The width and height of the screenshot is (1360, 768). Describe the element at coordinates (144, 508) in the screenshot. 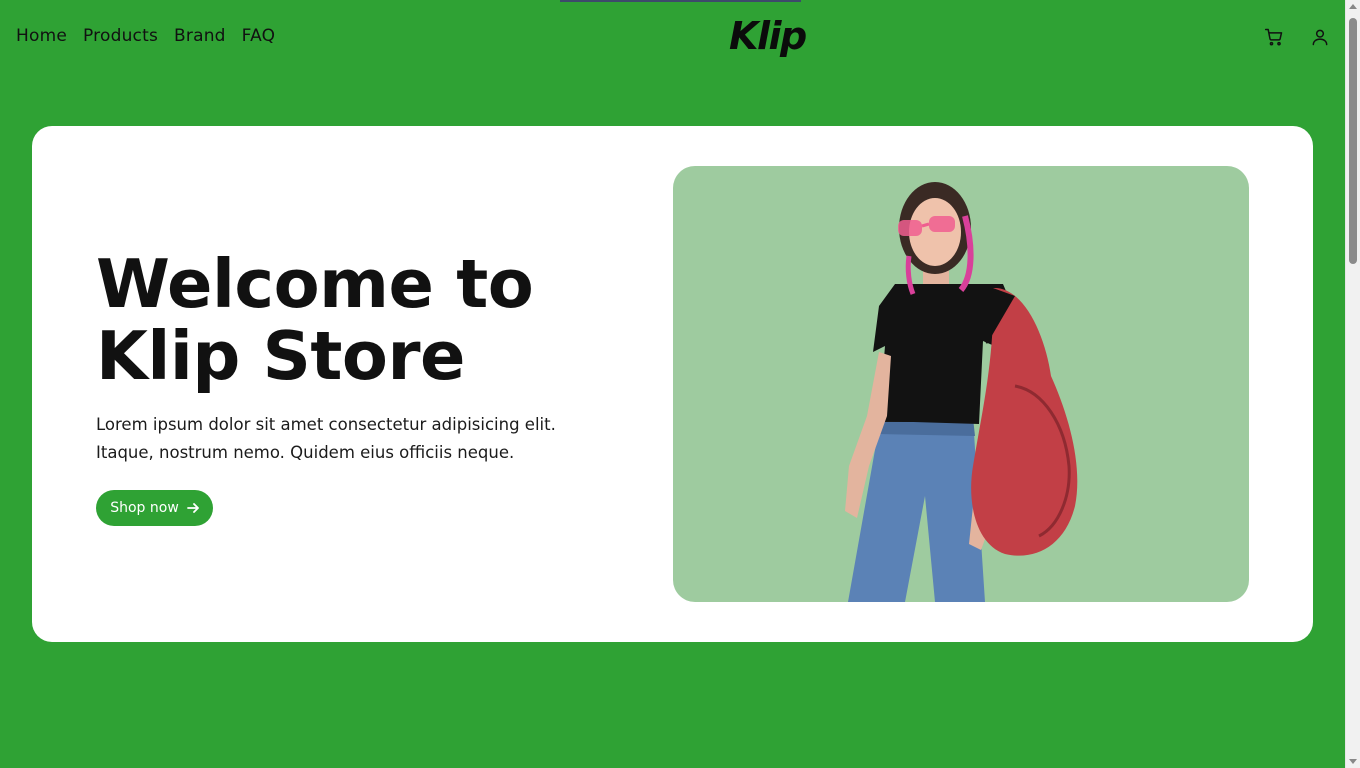

I see `shop-now-label: Shop now` at that location.